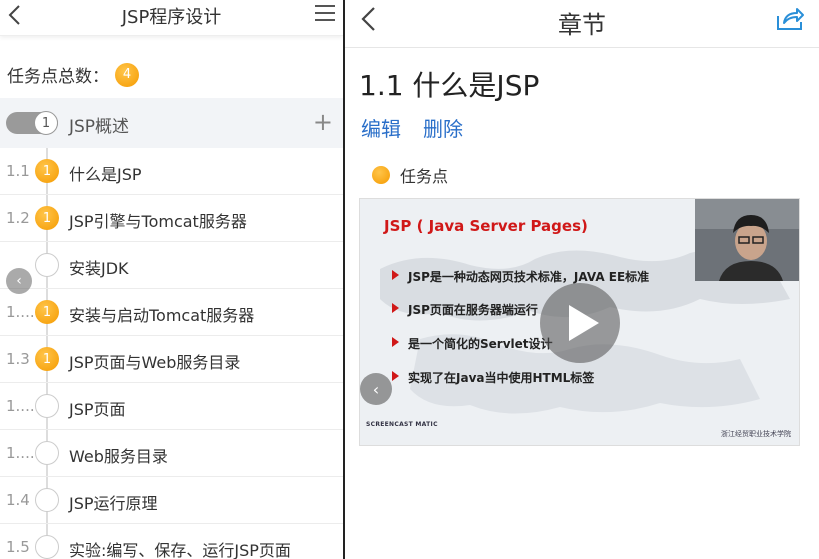  I want to click on slide-bullet: 是一个简化的Servlet设计, so click(472, 344).